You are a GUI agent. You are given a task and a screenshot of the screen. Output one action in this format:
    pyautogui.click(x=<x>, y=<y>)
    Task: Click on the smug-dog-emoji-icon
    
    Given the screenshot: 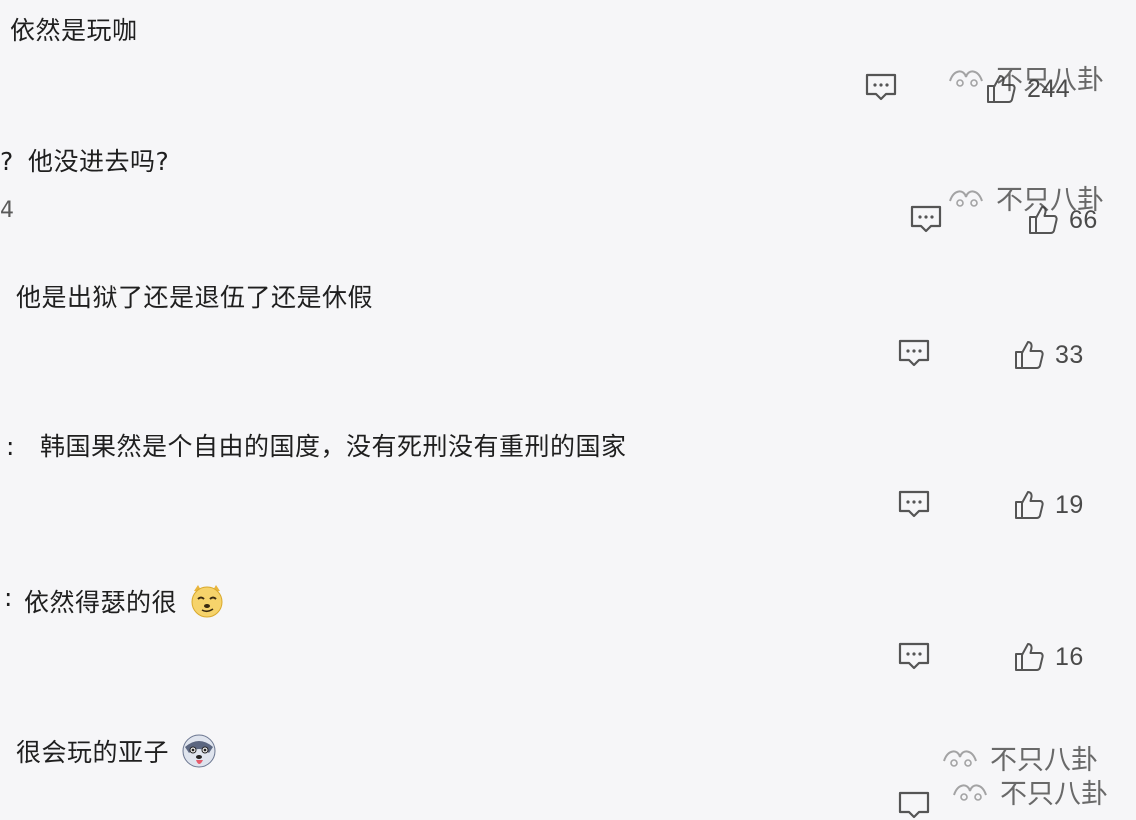 What is the action you would take?
    pyautogui.click(x=207, y=601)
    